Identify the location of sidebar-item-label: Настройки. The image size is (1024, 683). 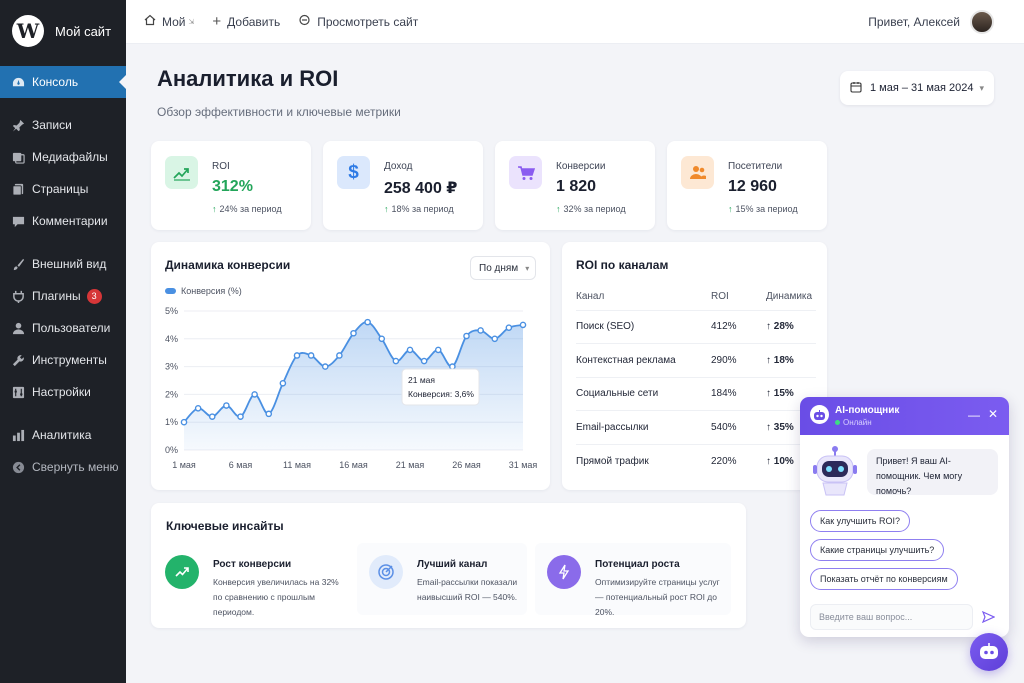
(61, 392).